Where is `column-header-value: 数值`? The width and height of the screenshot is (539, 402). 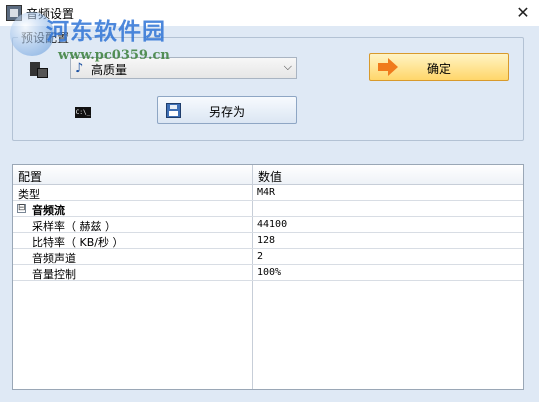
column-header-value: 数值 is located at coordinates (270, 177).